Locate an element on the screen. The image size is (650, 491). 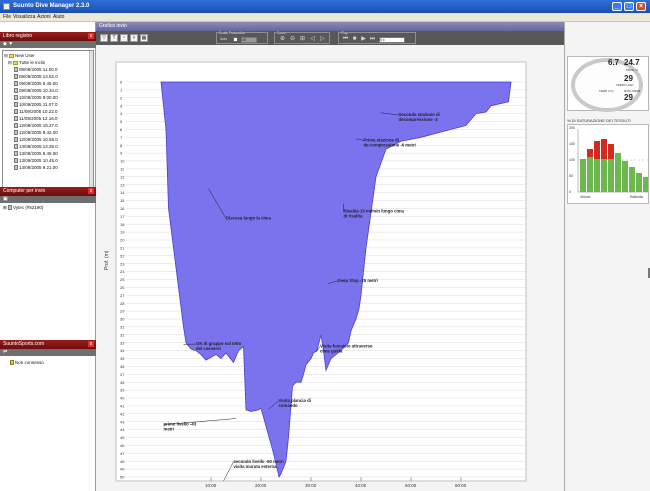
tissue-x-label-fast: Veloce is located at coordinates (585, 197).